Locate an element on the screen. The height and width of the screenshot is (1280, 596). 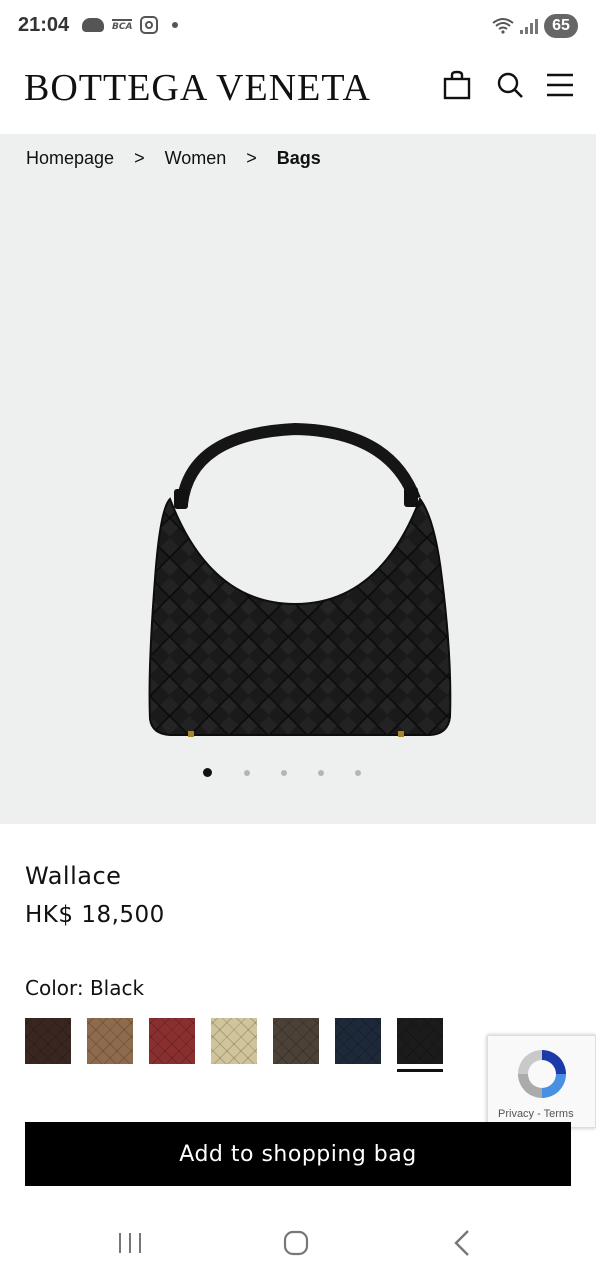
color-swatch-beige is located at coordinates (234, 1041).